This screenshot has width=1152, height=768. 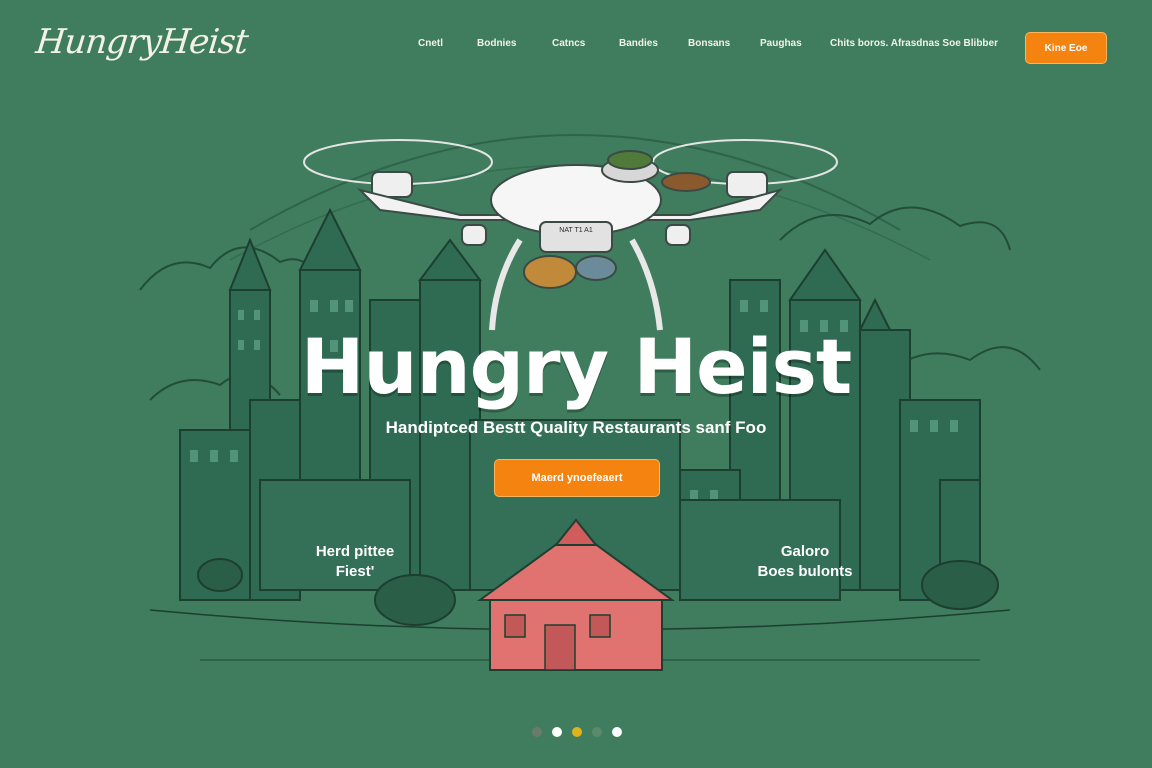 I want to click on left-feature-line1: Herd pittee, so click(x=355, y=551).